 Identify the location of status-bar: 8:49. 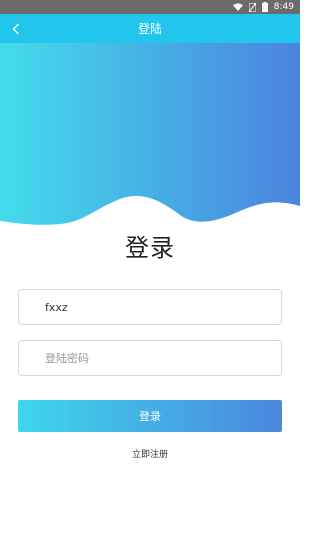
(150, 7).